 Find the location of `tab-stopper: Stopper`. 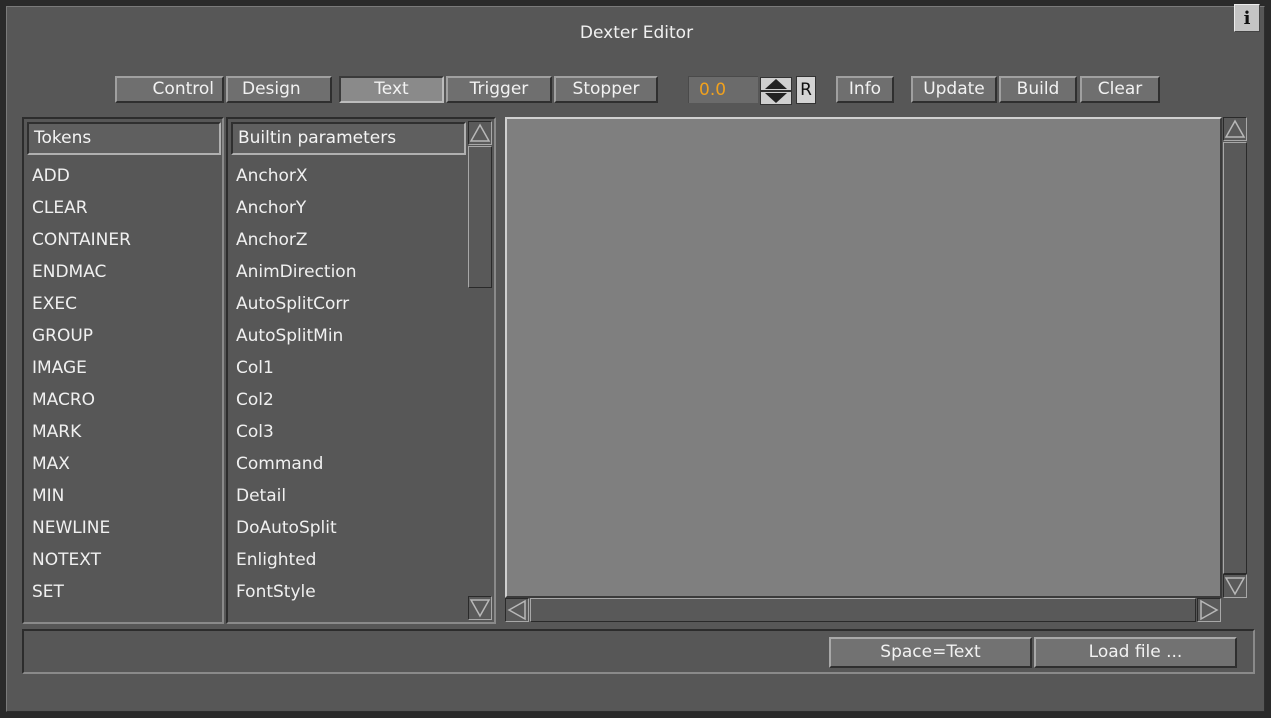

tab-stopper: Stopper is located at coordinates (606, 89).